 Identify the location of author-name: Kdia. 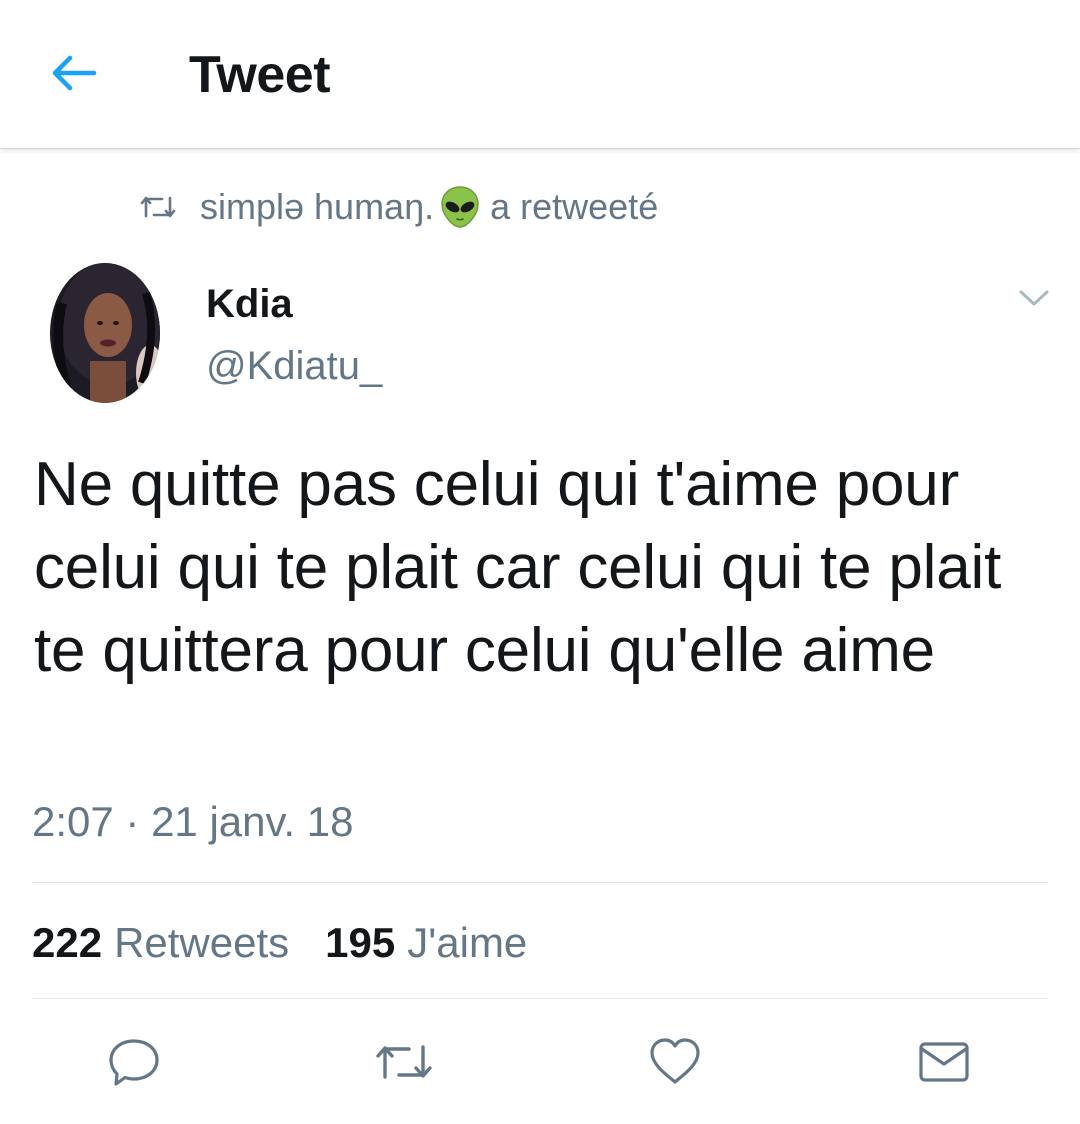
(249, 304).